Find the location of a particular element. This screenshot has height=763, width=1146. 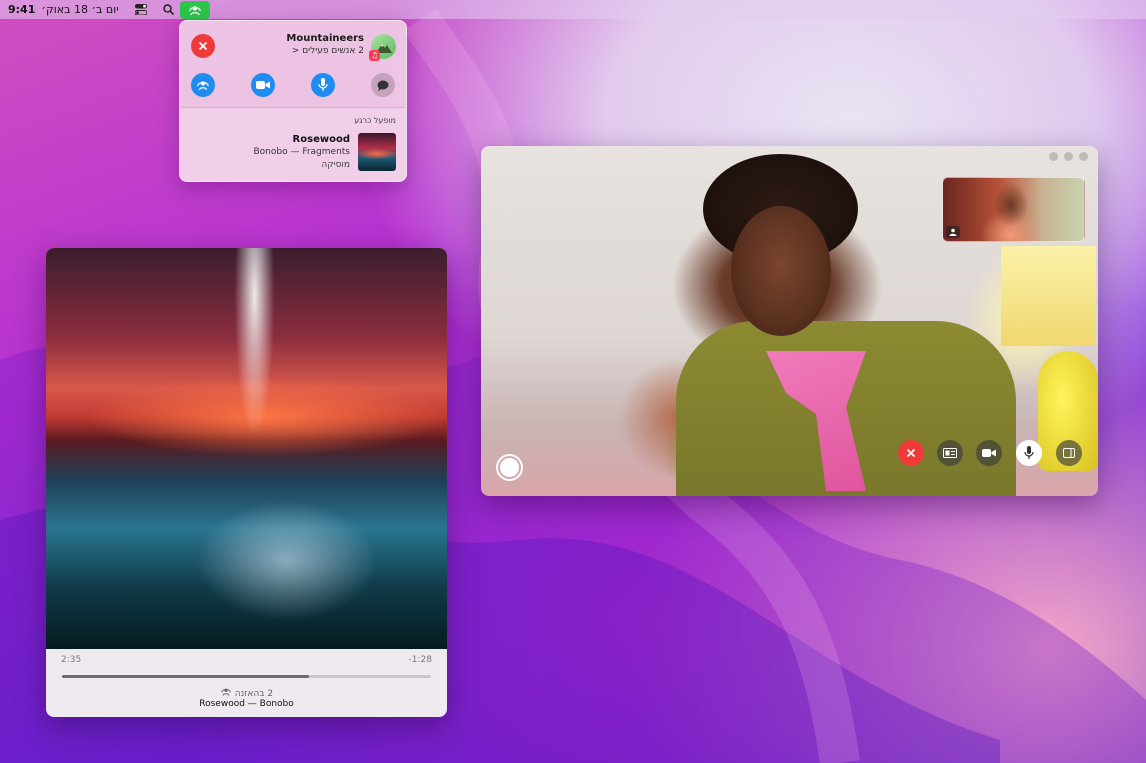

video-toggle-button is located at coordinates (989, 453).